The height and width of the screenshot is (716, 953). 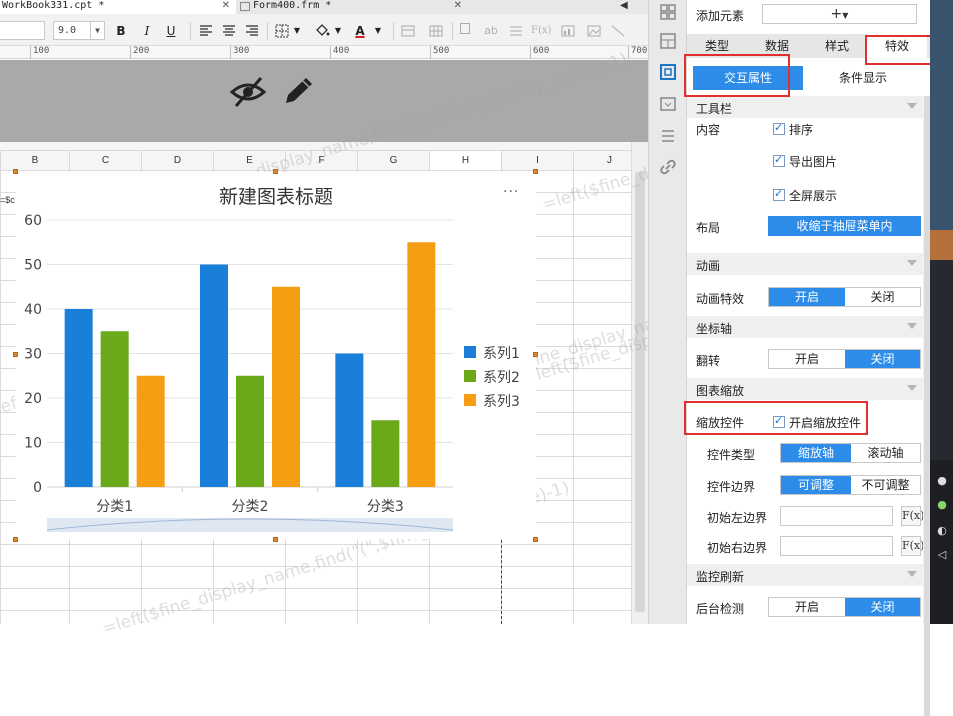 What do you see at coordinates (105, 160) in the screenshot?
I see `column-header-c: C` at bounding box center [105, 160].